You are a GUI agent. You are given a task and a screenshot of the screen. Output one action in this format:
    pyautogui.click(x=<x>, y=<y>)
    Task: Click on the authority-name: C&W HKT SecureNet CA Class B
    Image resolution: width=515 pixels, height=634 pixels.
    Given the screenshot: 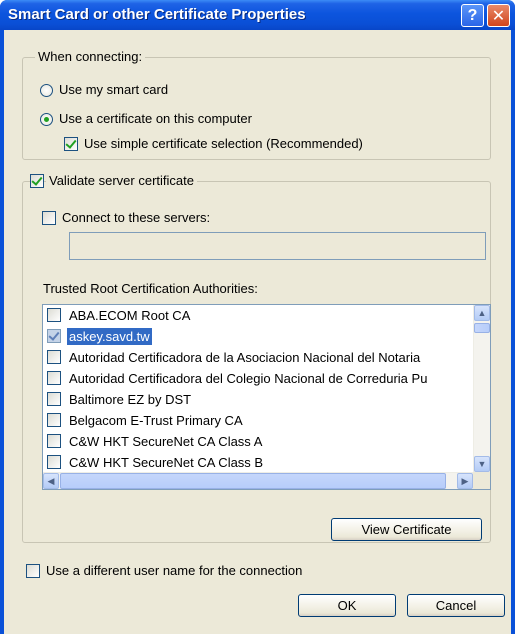 What is the action you would take?
    pyautogui.click(x=166, y=462)
    